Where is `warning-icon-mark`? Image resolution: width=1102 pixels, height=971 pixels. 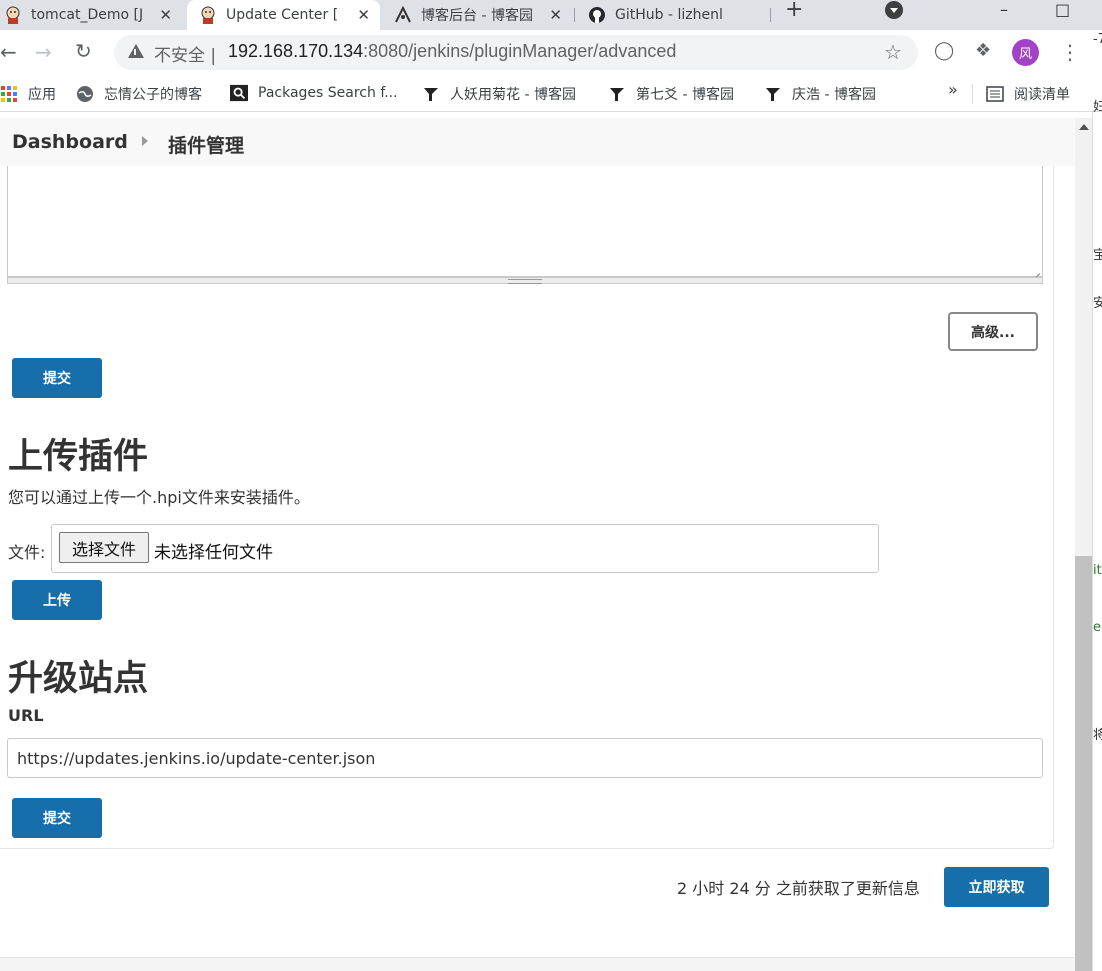 warning-icon-mark is located at coordinates (135, 52).